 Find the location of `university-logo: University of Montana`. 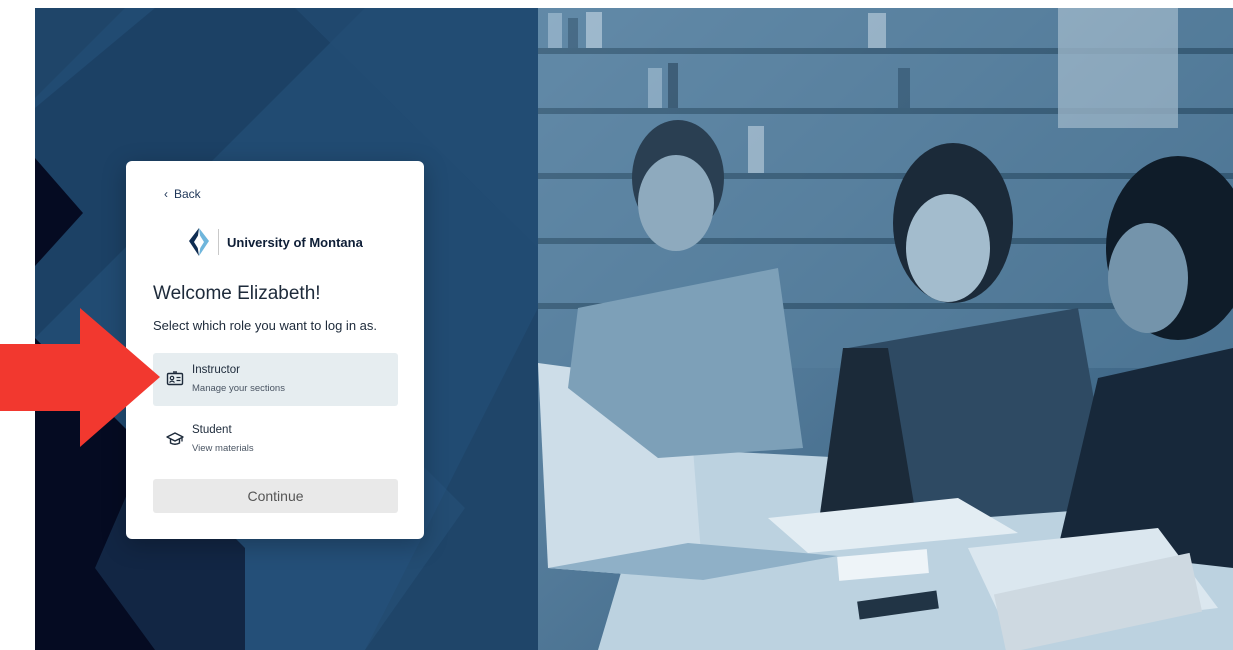

university-logo: University of Montana is located at coordinates (274, 242).